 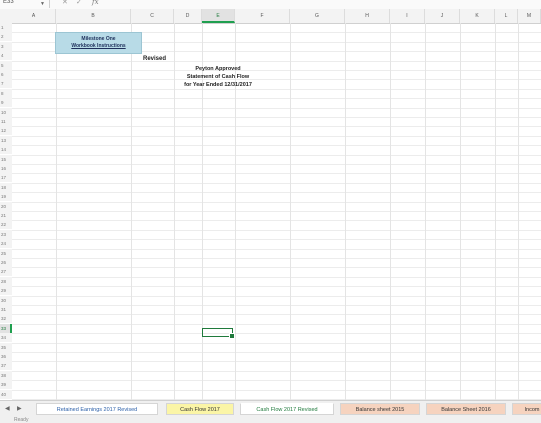 What do you see at coordinates (218, 77) in the screenshot?
I see `statement-title: Statement of Cash Flow` at bounding box center [218, 77].